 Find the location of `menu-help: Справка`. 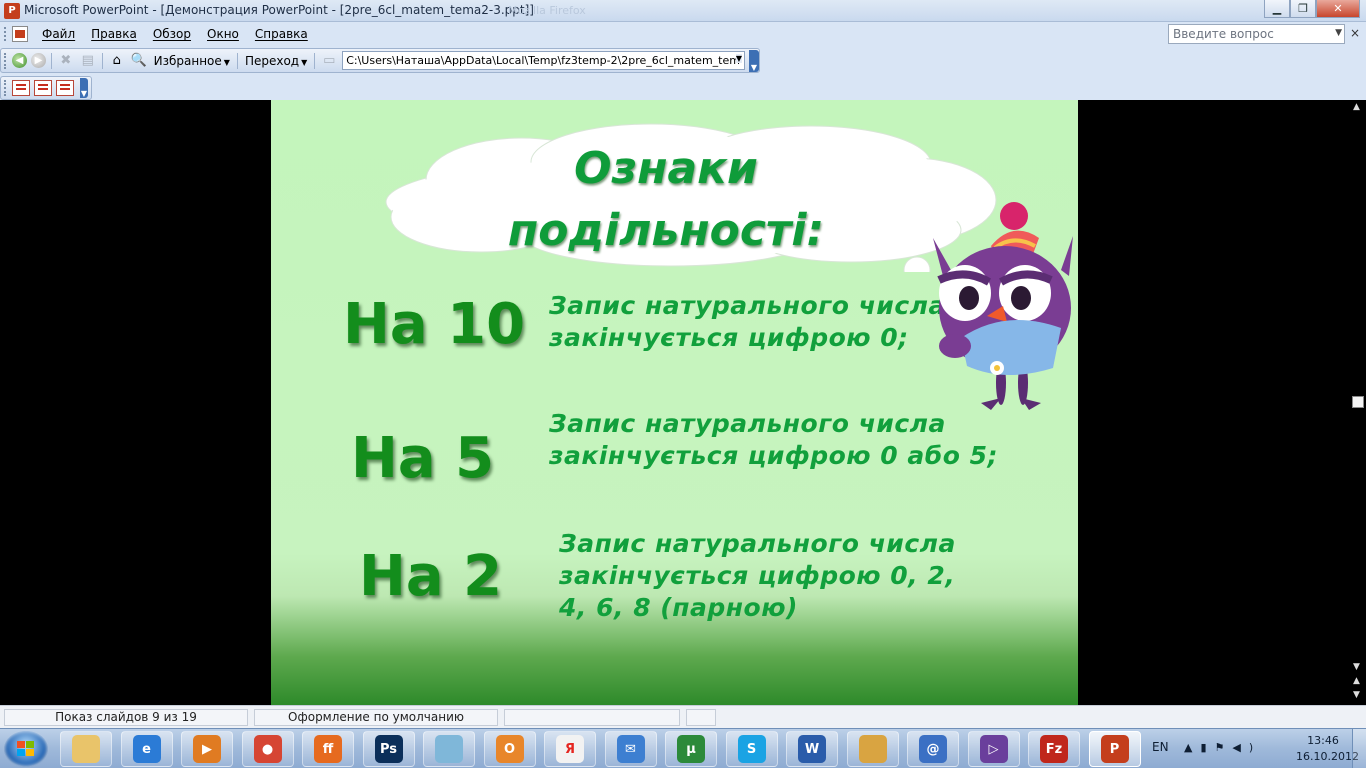

menu-help: Справка is located at coordinates (281, 34).